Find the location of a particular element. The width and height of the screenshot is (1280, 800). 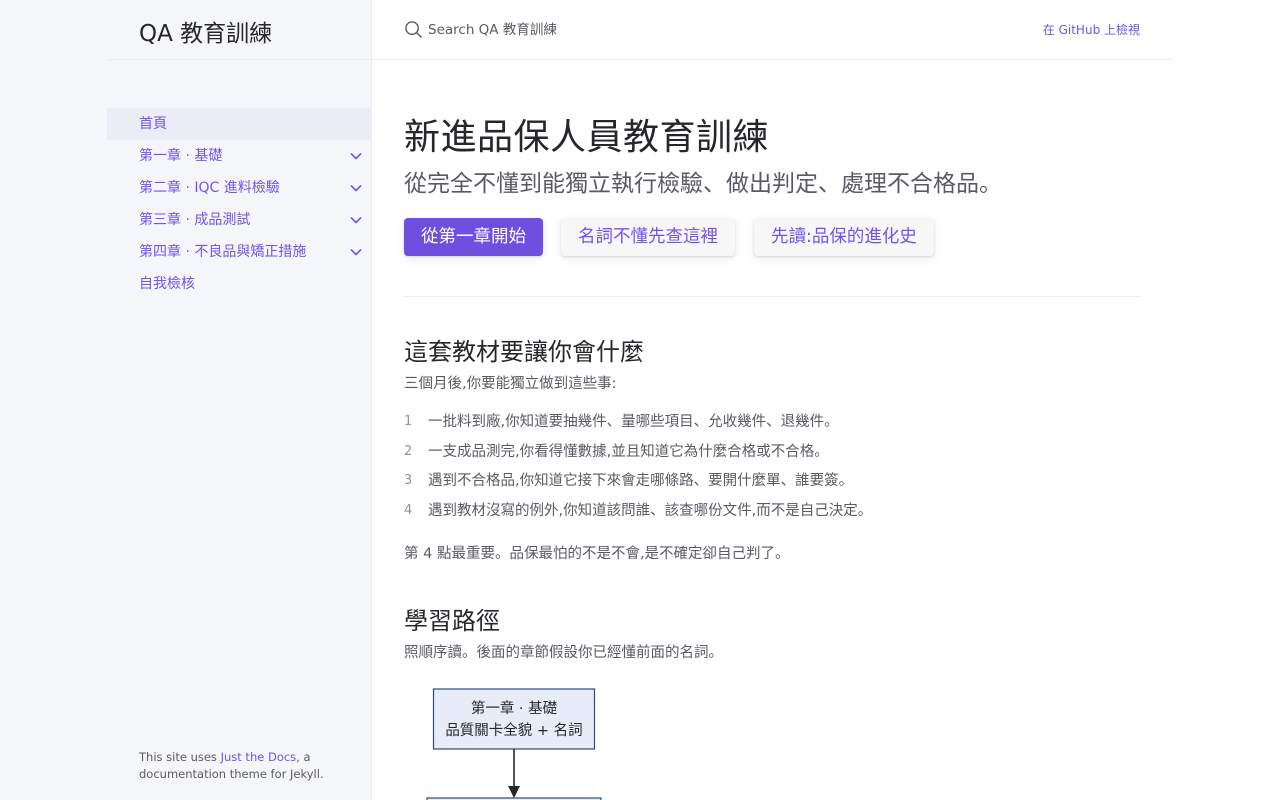

section-heading-learning-path: 學習路徑 is located at coordinates (452, 621).